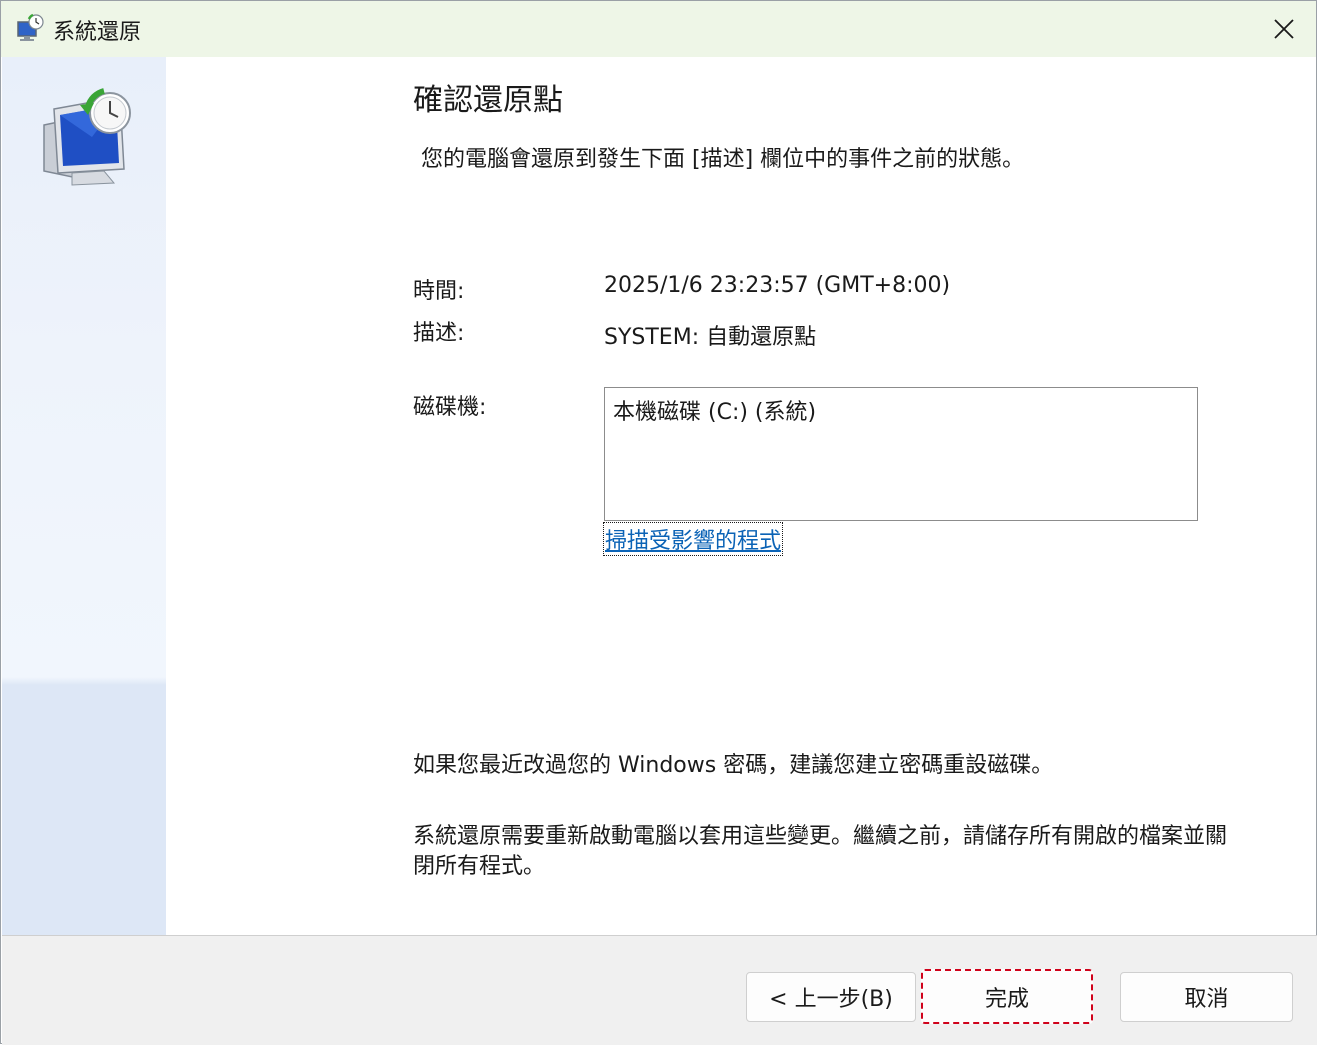 The image size is (1317, 1045). I want to click on window-title: 系統還原, so click(97, 32).